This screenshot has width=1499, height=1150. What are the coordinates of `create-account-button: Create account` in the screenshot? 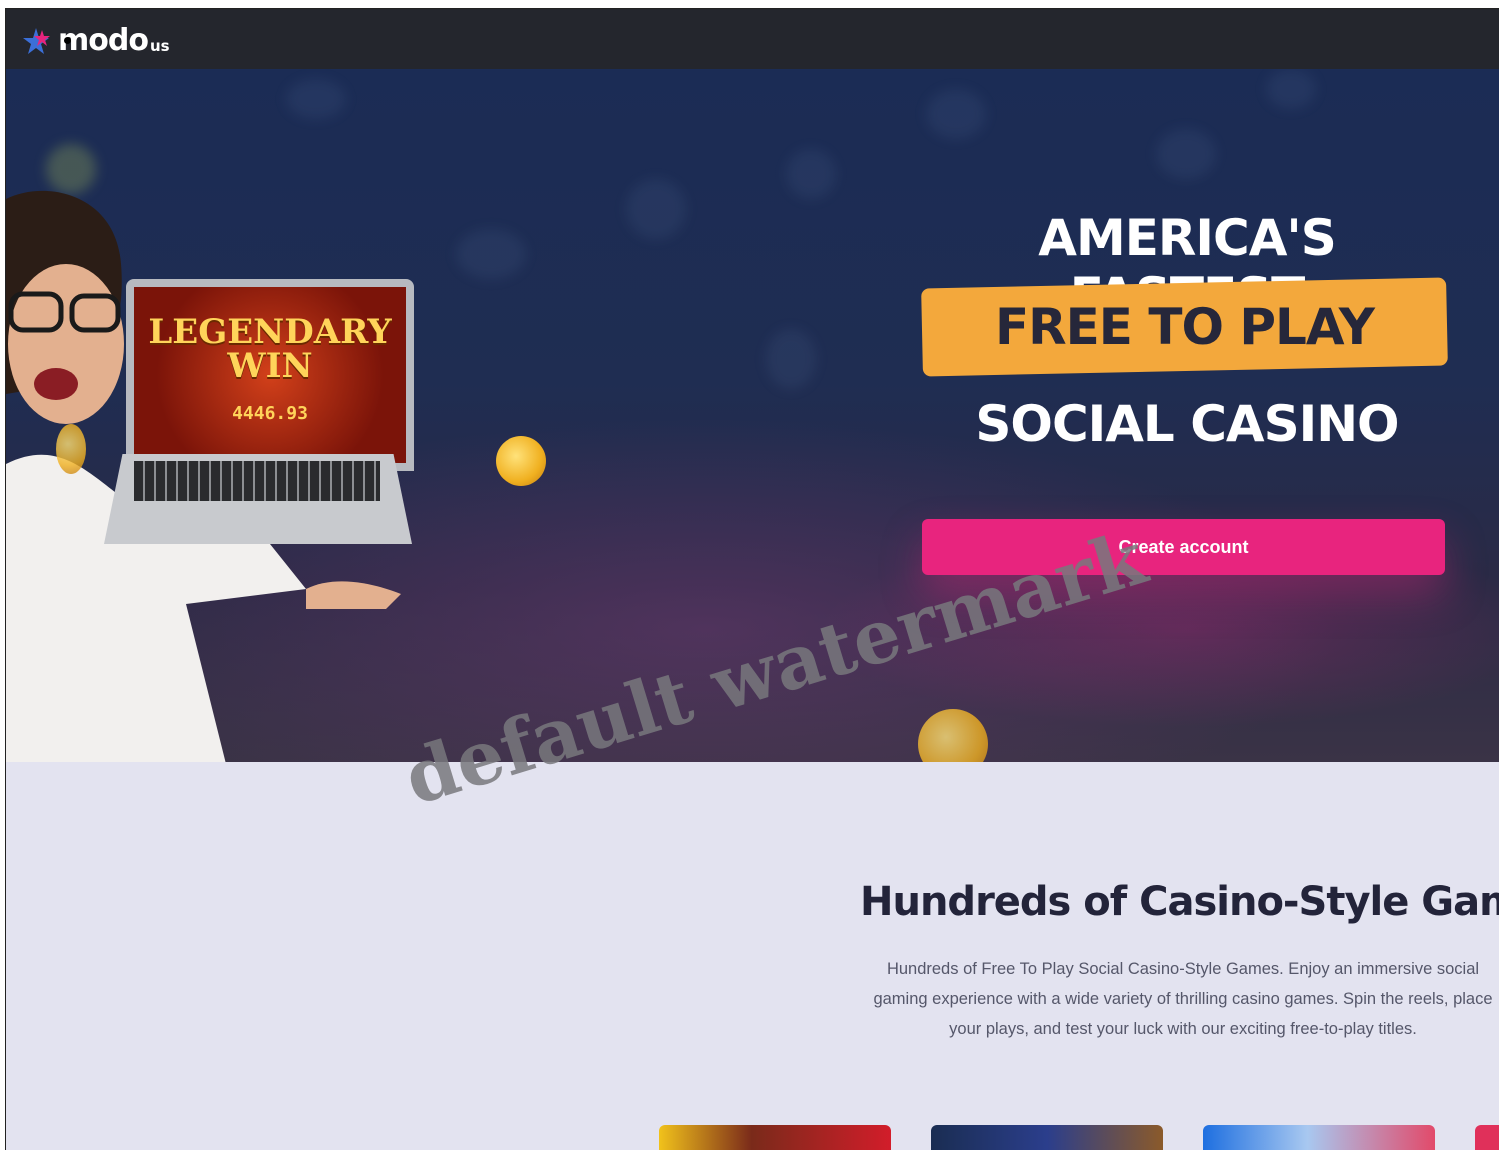 It's located at (1183, 547).